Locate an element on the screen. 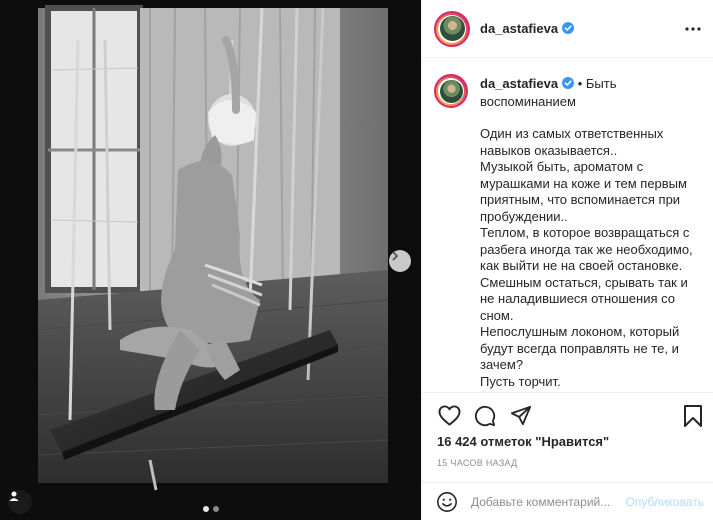 Image resolution: width=713 pixels, height=520 pixels. heart-icon is located at coordinates (449, 415).